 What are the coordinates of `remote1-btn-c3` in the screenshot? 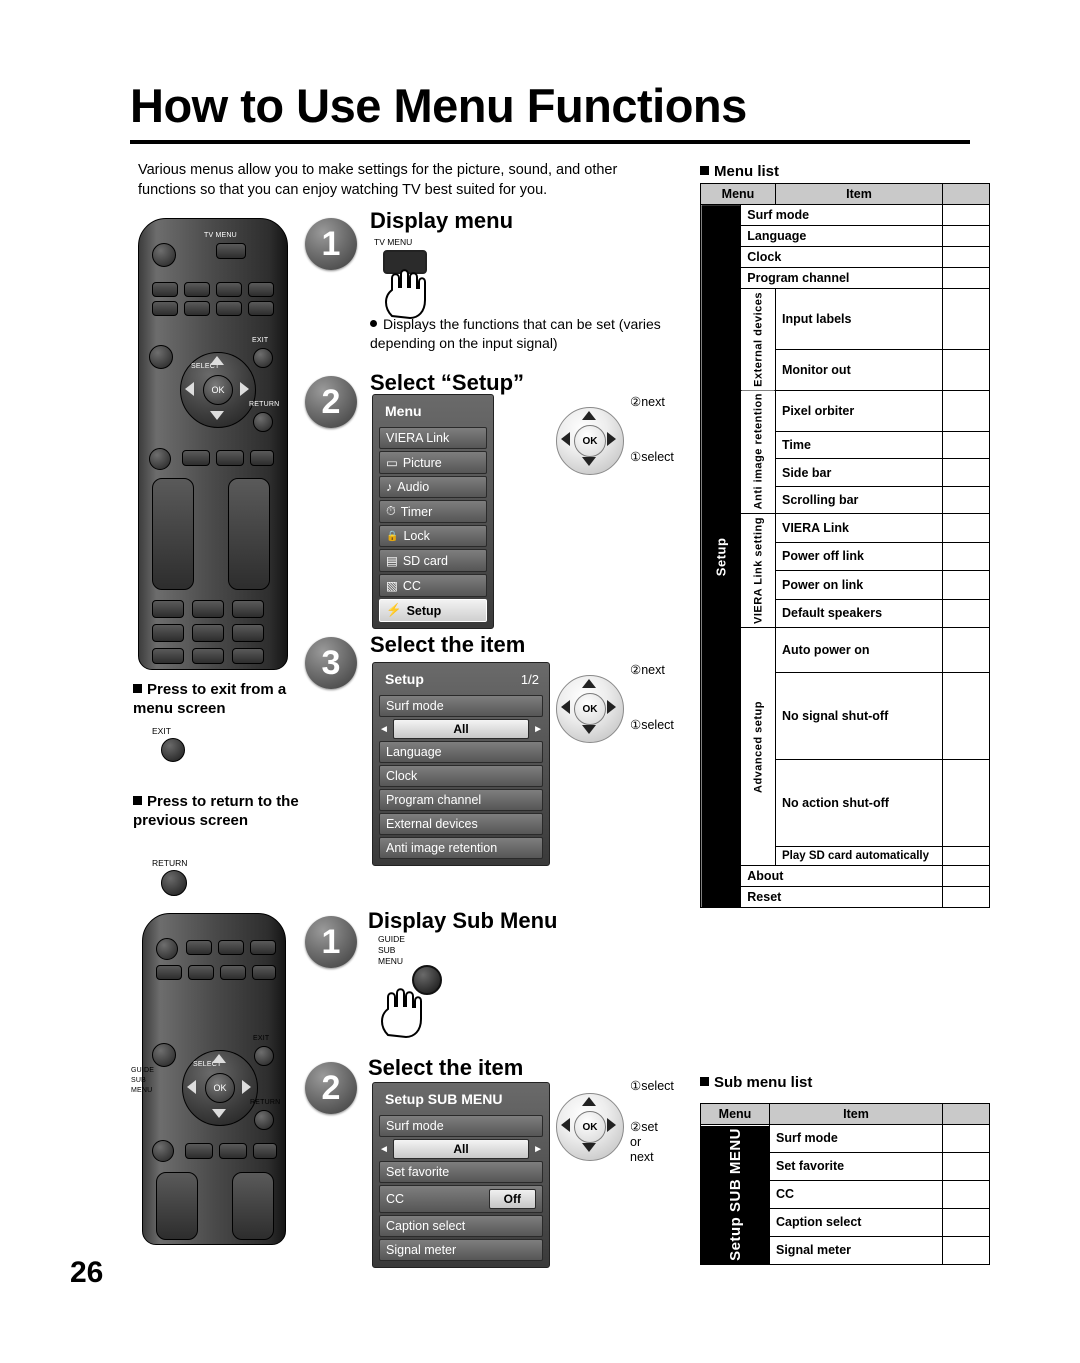 It's located at (230, 458).